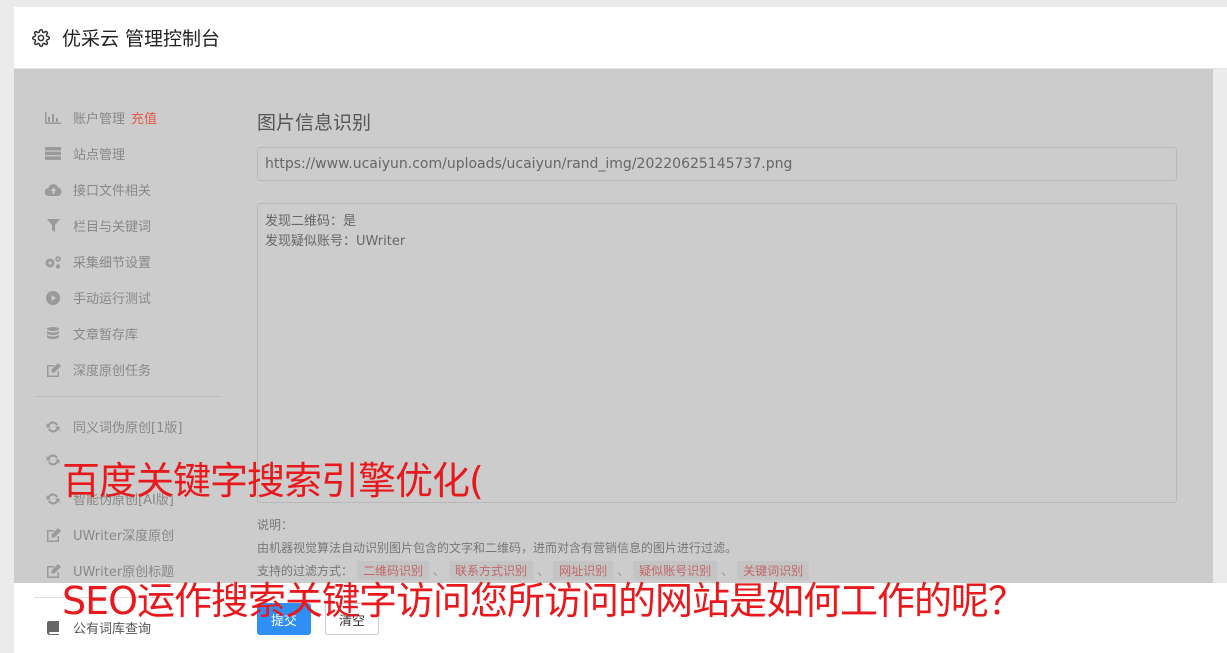 The height and width of the screenshot is (653, 1227). I want to click on cloud-upload-icon, so click(53, 190).